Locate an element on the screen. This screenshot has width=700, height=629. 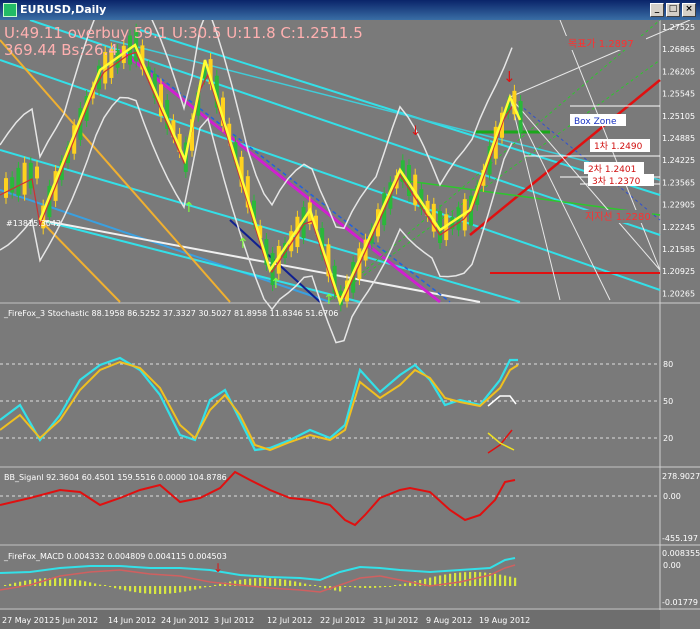
down-arrow-icon: ↓ is located at coordinates (509, 77).